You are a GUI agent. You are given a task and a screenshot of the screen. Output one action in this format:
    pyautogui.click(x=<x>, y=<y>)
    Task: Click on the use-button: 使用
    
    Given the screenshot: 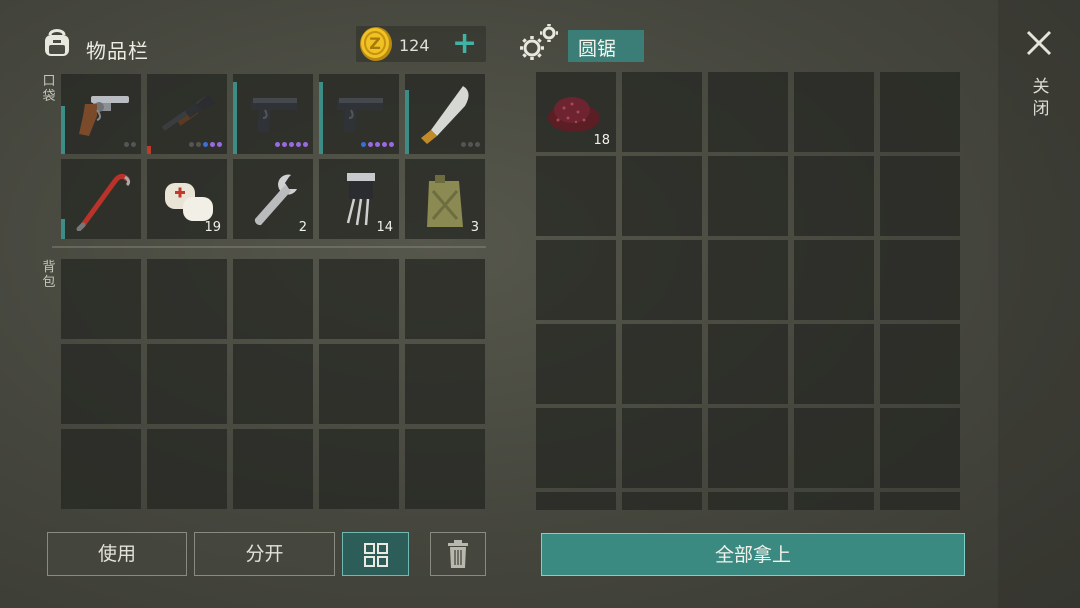 What is the action you would take?
    pyautogui.click(x=117, y=554)
    